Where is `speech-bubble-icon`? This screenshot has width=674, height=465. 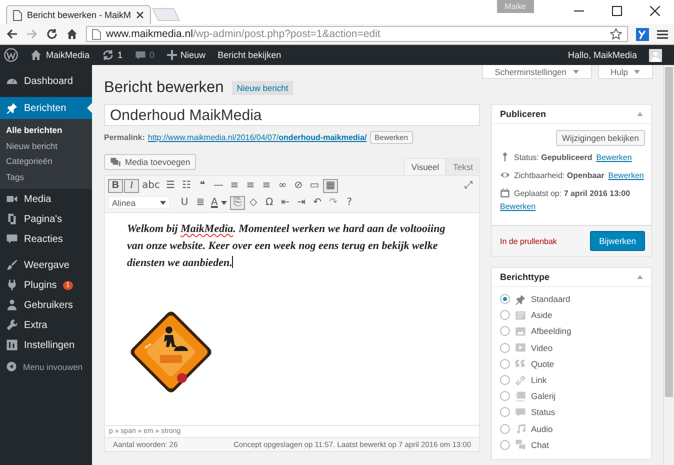 speech-bubble-icon is located at coordinates (520, 412).